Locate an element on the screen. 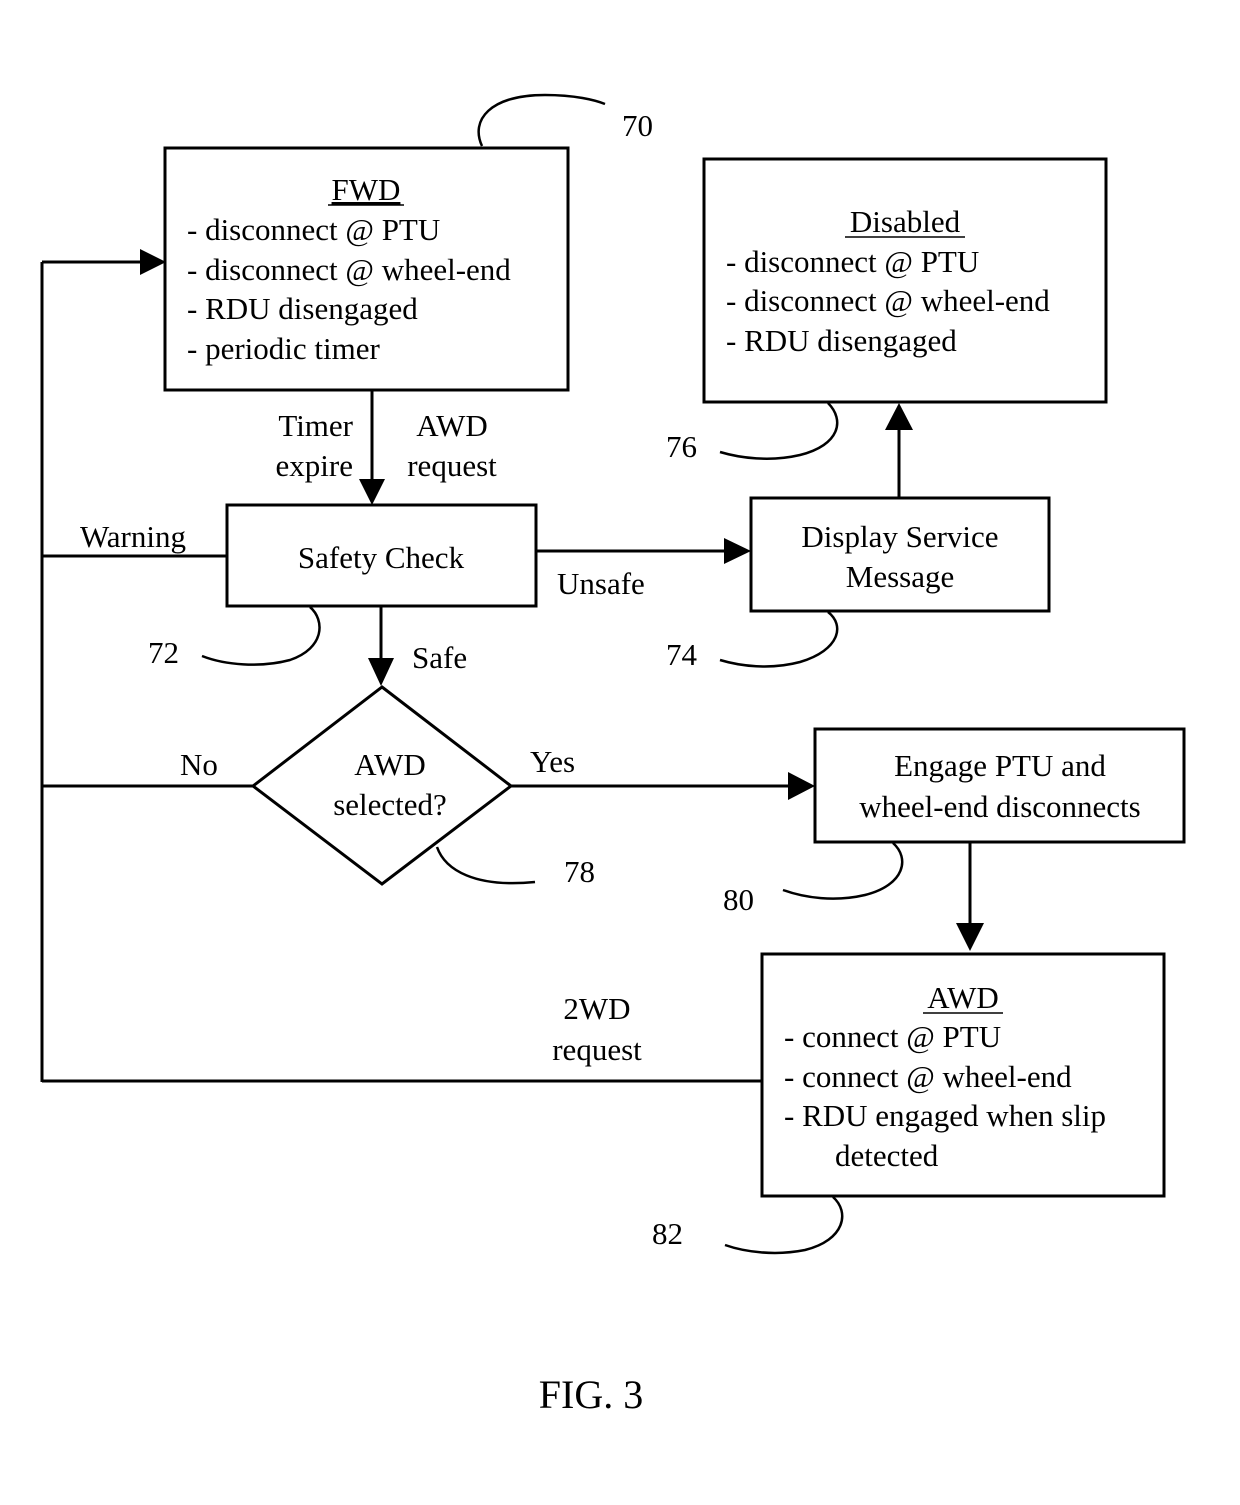  awd-line-2: - connect @ wheel-end is located at coordinates (928, 1076).